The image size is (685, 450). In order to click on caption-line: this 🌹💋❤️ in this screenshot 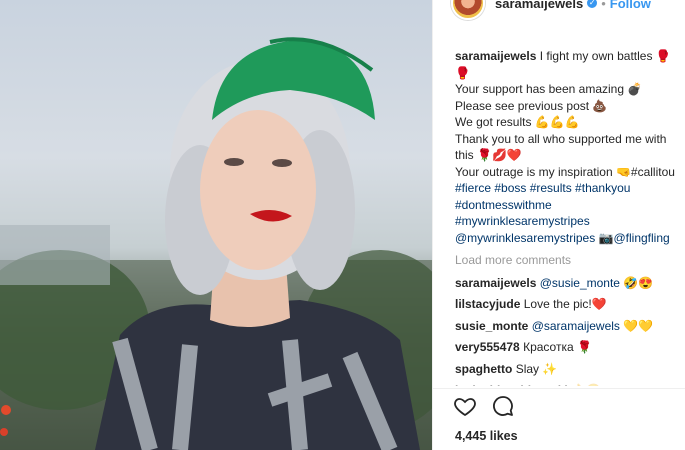, I will do `click(488, 155)`.